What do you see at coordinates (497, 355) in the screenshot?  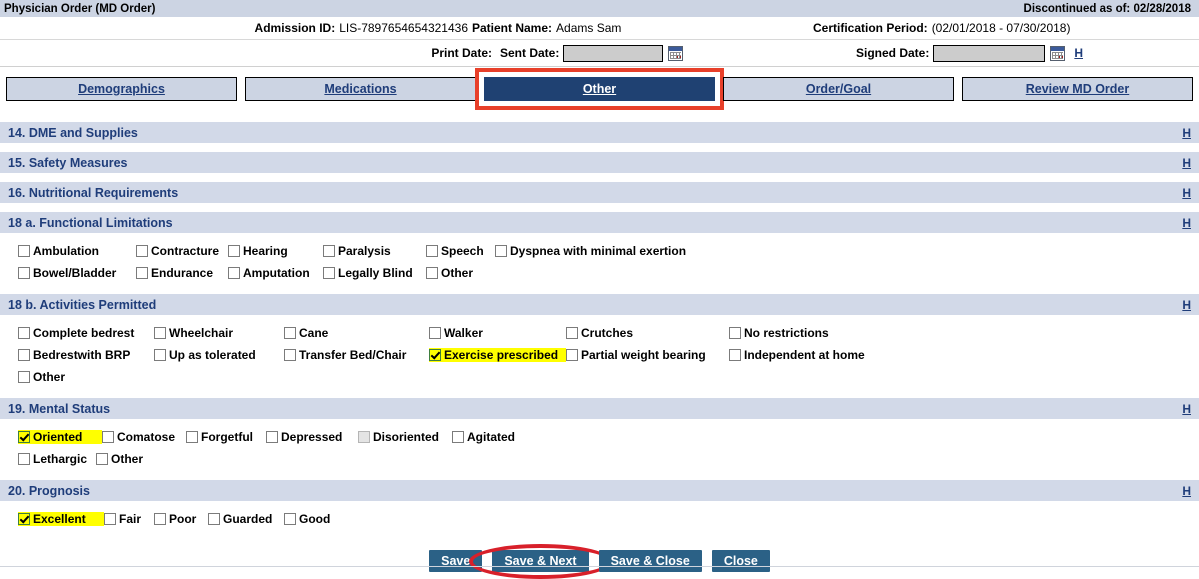 I see `checkbox-option-exercise-prescribed: Exercise prescribed` at bounding box center [497, 355].